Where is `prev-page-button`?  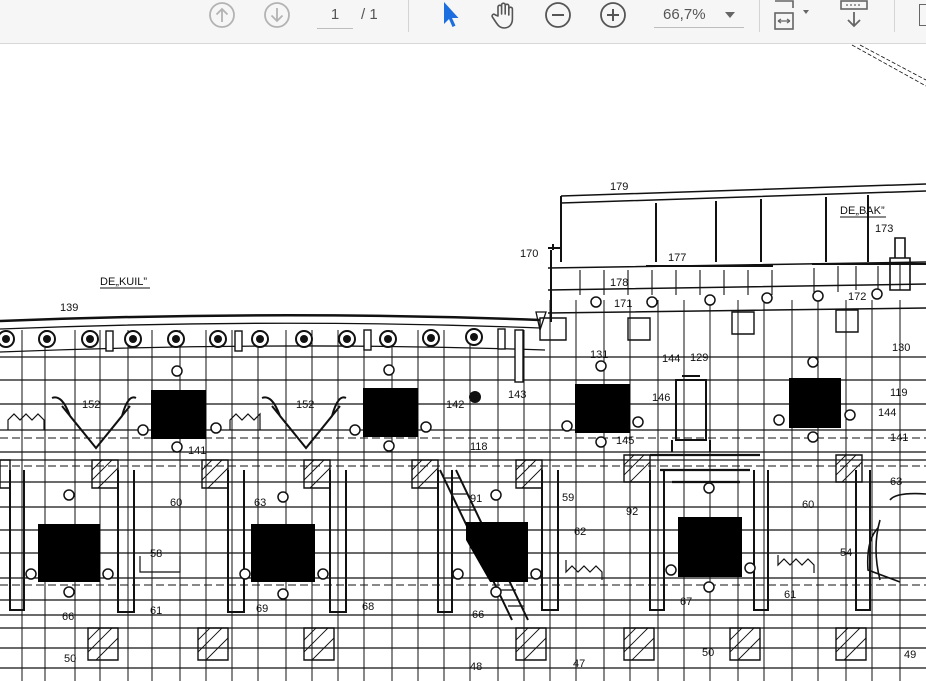
prev-page-button is located at coordinates (222, 15).